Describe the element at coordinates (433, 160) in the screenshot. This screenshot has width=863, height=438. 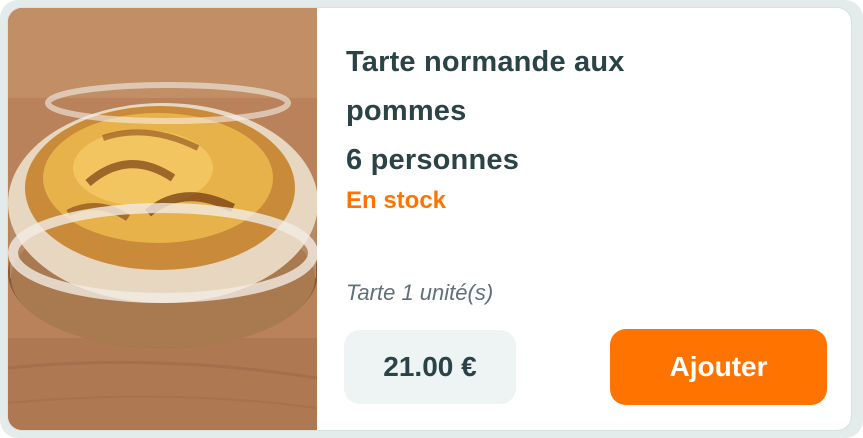
I see `product-title-line3: 6 personnes` at that location.